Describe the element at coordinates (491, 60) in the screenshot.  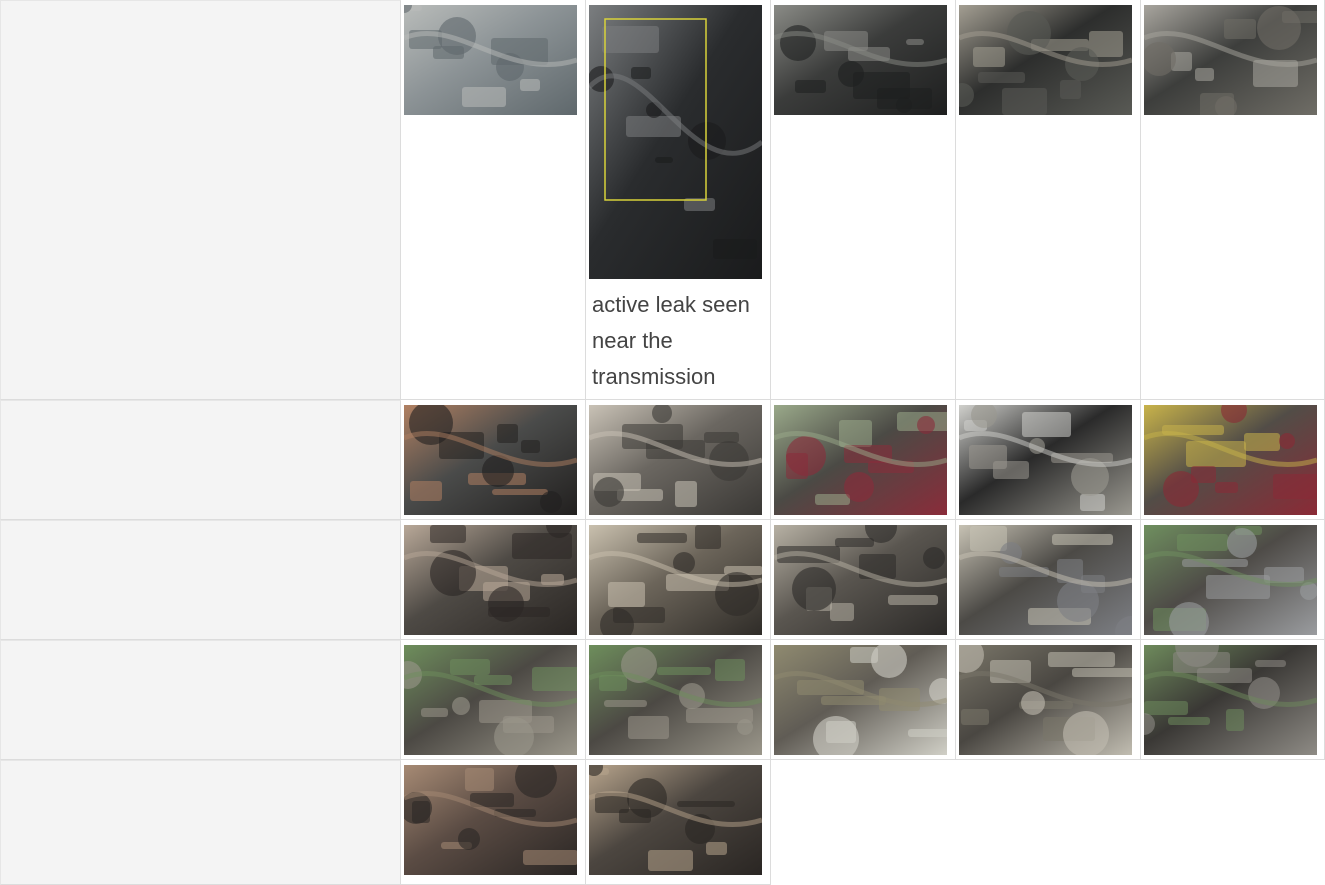
I see `photo-thumbnail-eaton-transmission-housing` at that location.